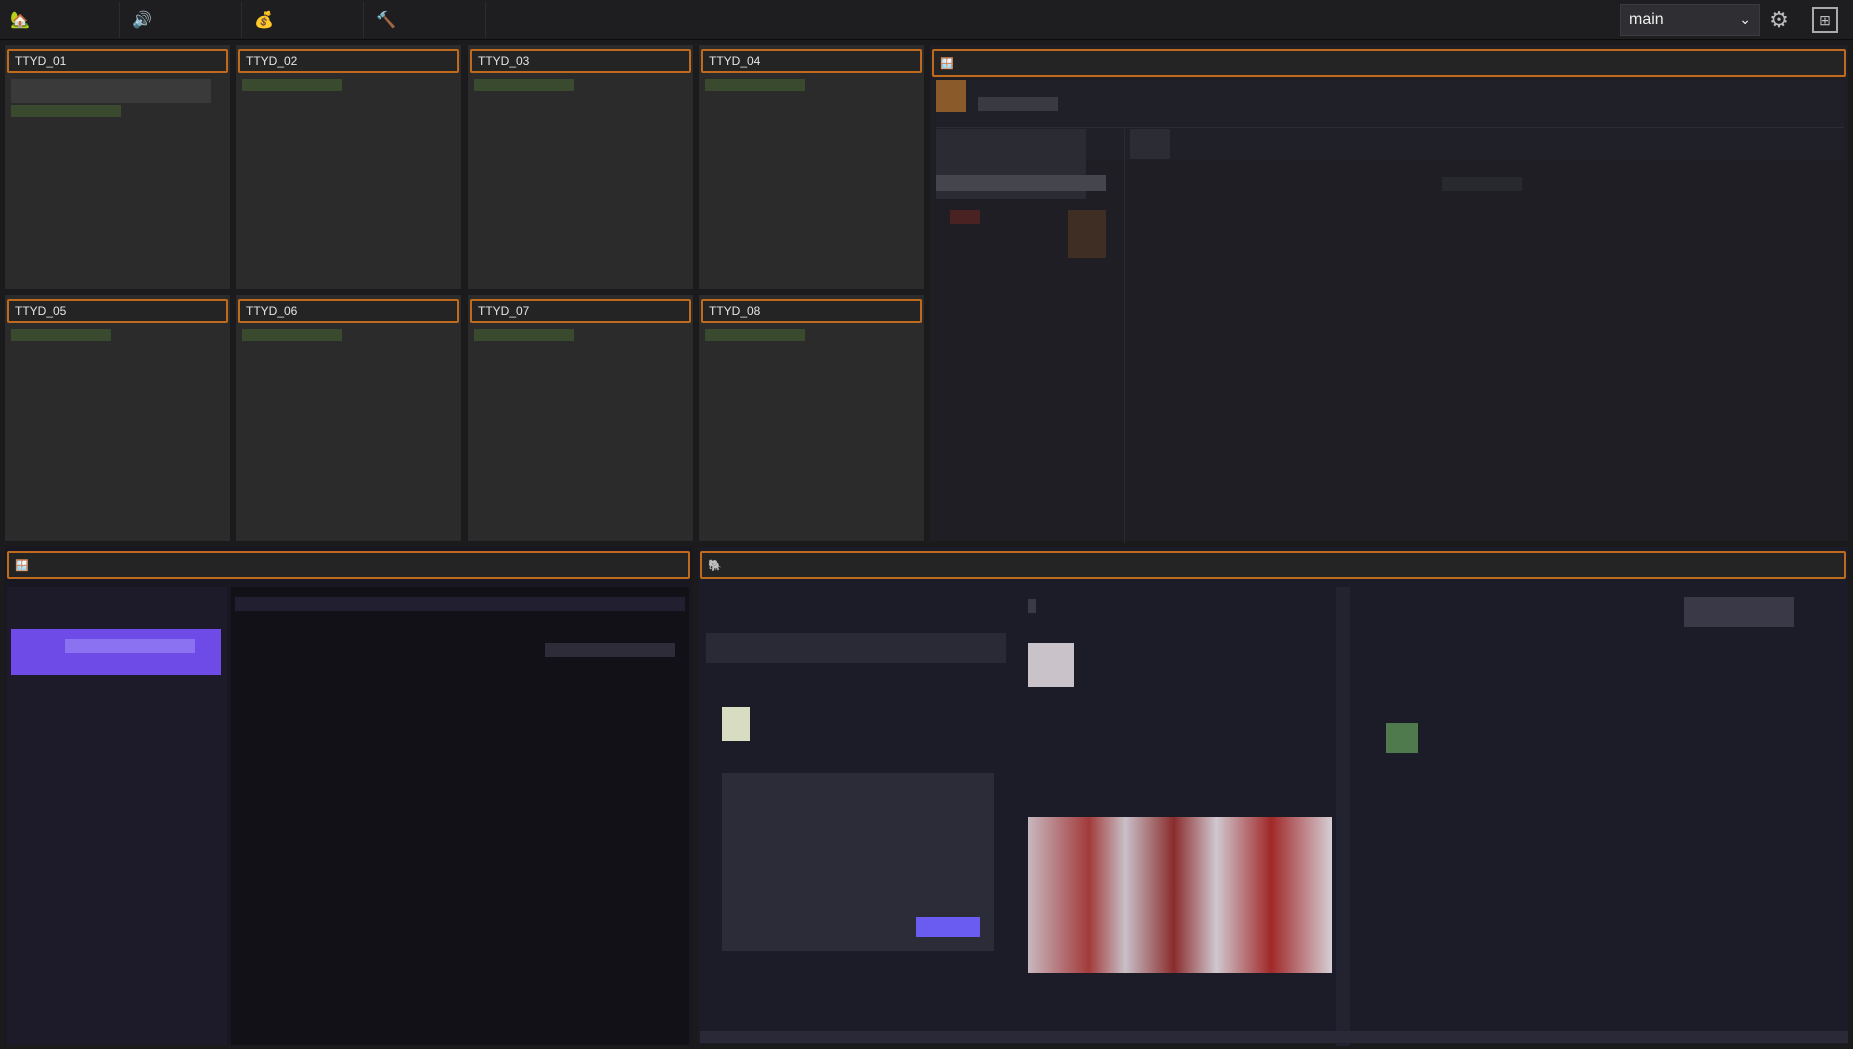 This screenshot has width=1853, height=1049. I want to click on terminal-pane: TTYD_01, so click(117, 167).